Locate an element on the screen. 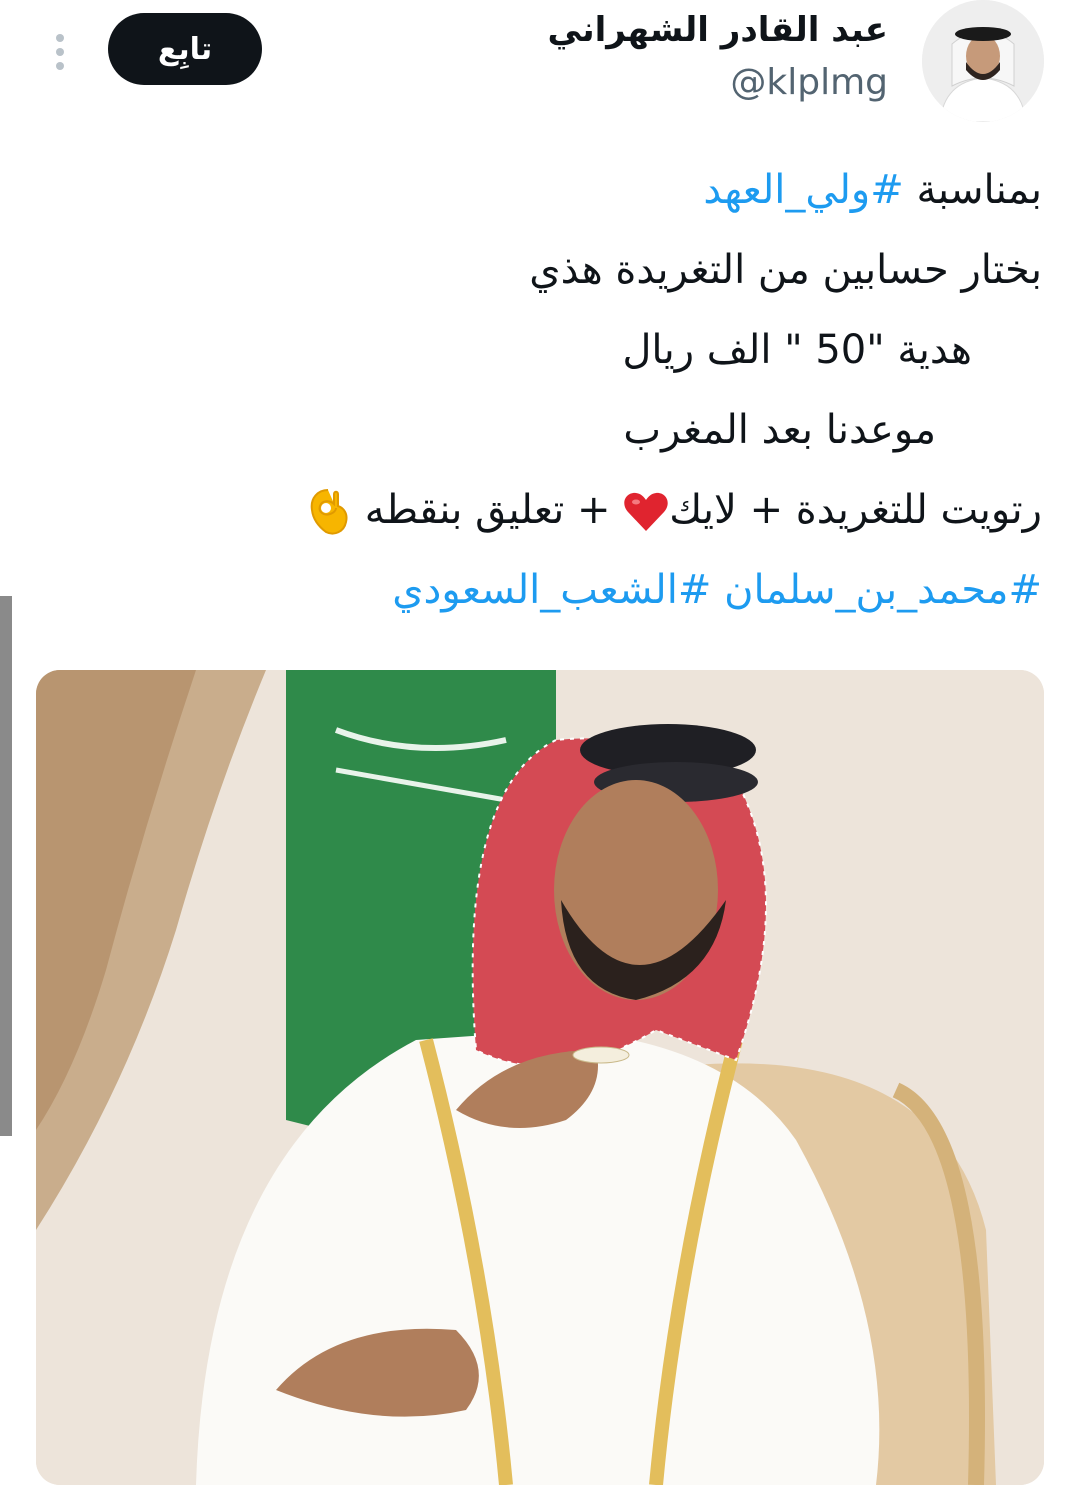 The image size is (1080, 1495). tweet-line-5: رتويت للتغريدة + لايك + تعليق بنقطه is located at coordinates (542, 510).